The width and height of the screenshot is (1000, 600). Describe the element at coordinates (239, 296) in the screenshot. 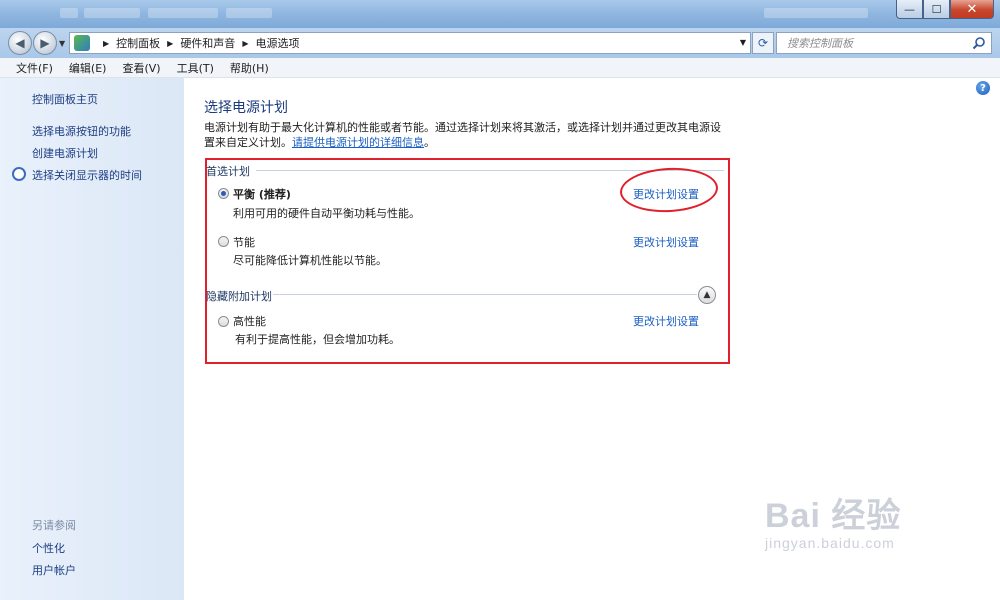

I see `hidden-plans-heading: 隐藏附加计划` at that location.